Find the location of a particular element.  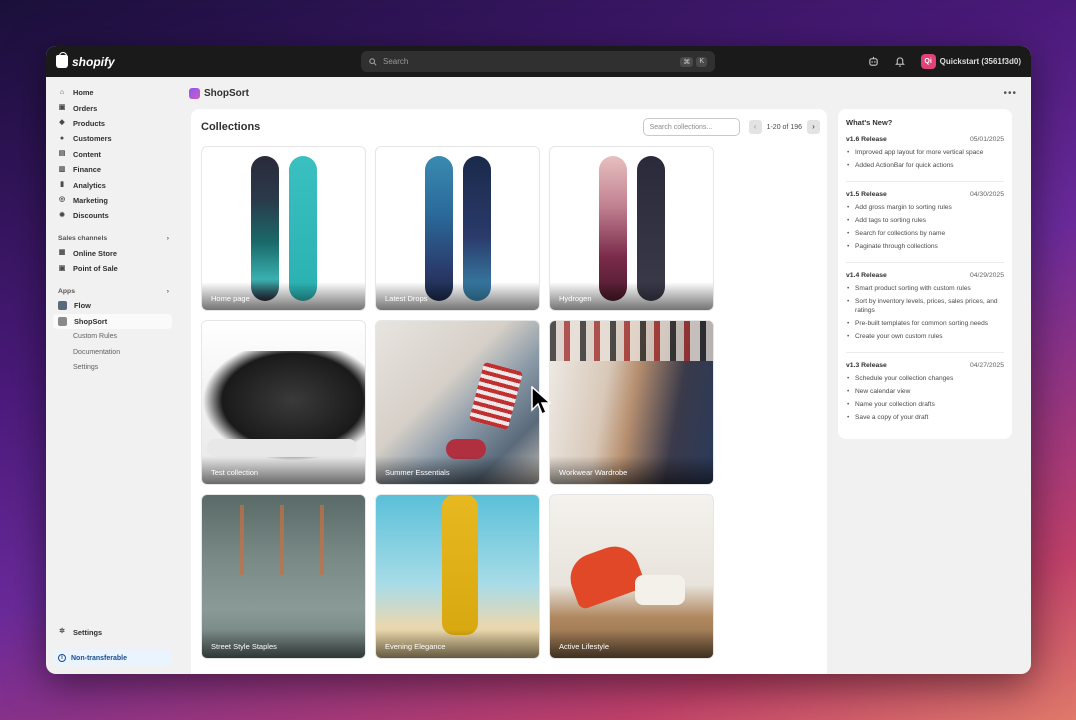

sidebar-item-discounts: ✹ Discounts is located at coordinates (112, 215).